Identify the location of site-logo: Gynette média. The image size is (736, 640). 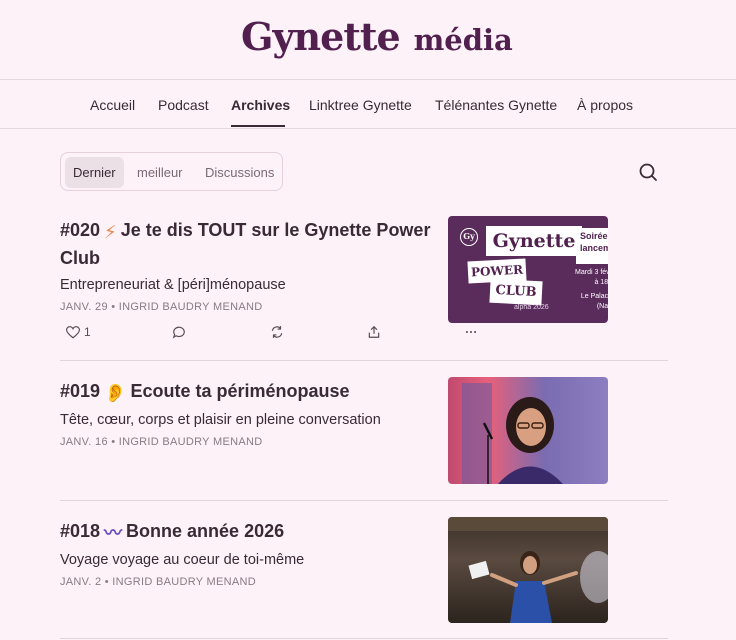
(377, 36).